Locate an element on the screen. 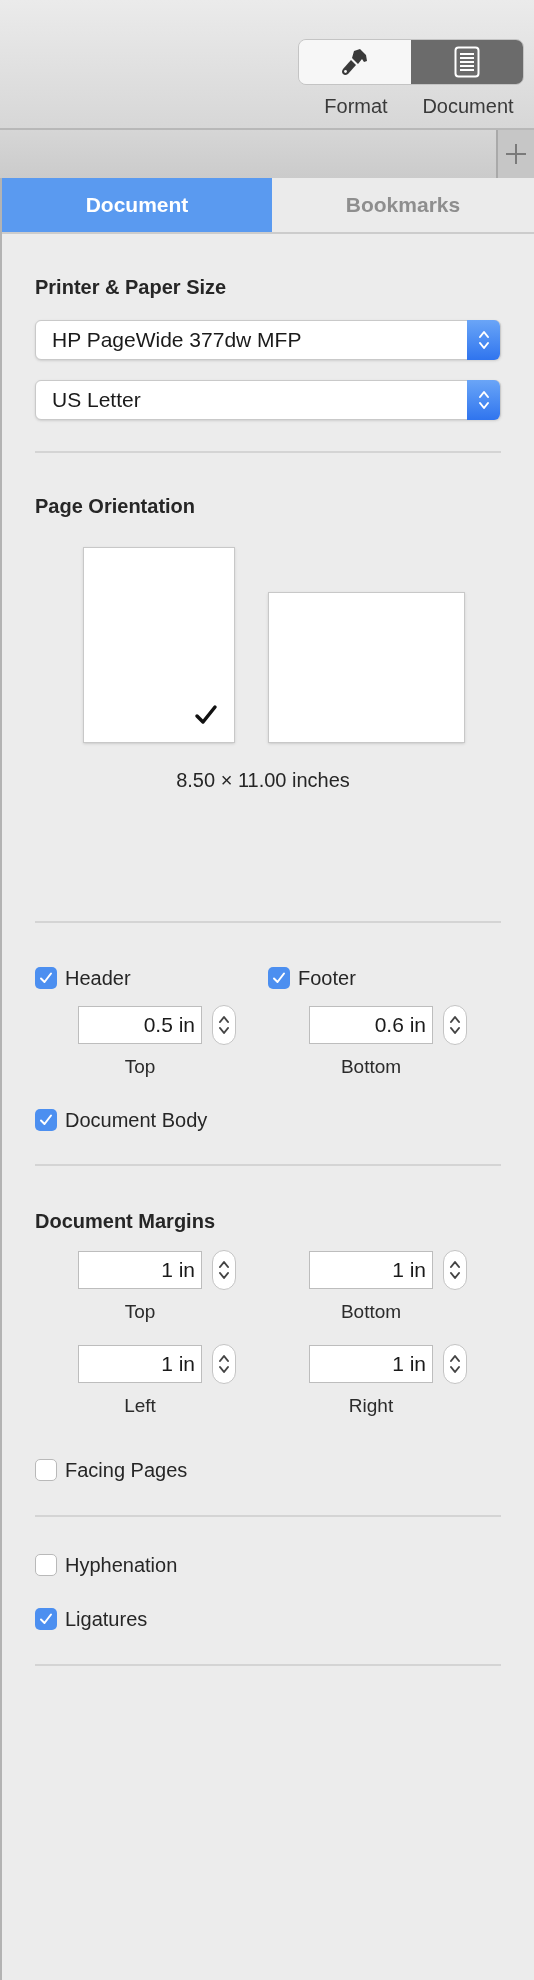 This screenshot has height=1980, width=534. toolbar-label: Document is located at coordinates (468, 106).